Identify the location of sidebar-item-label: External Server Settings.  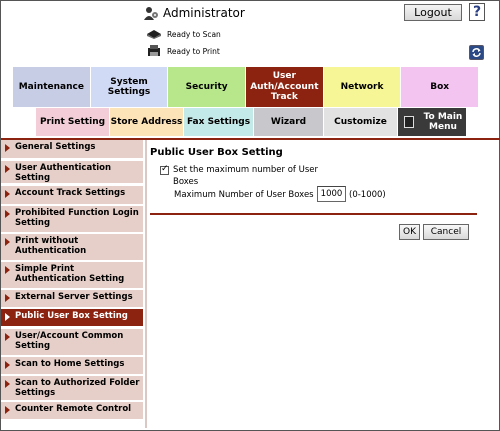
(74, 297).